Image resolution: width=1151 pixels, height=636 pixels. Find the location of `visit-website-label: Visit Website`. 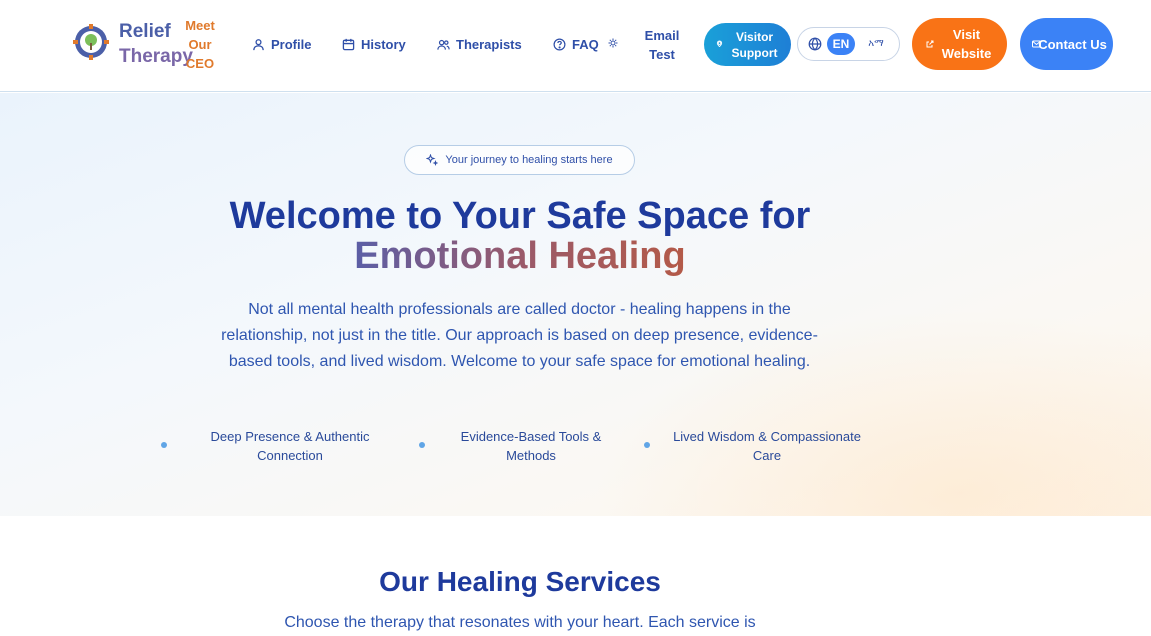

visit-website-label: Visit Website is located at coordinates (966, 44).